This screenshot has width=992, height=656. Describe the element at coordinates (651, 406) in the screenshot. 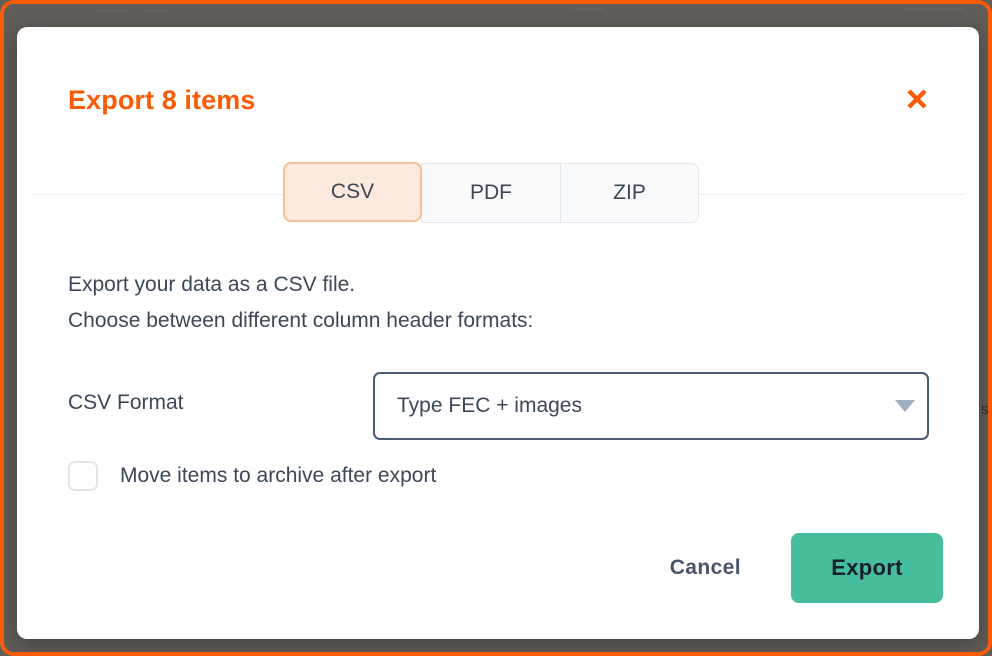

I see `csv-format-select: Type FEC + images` at that location.